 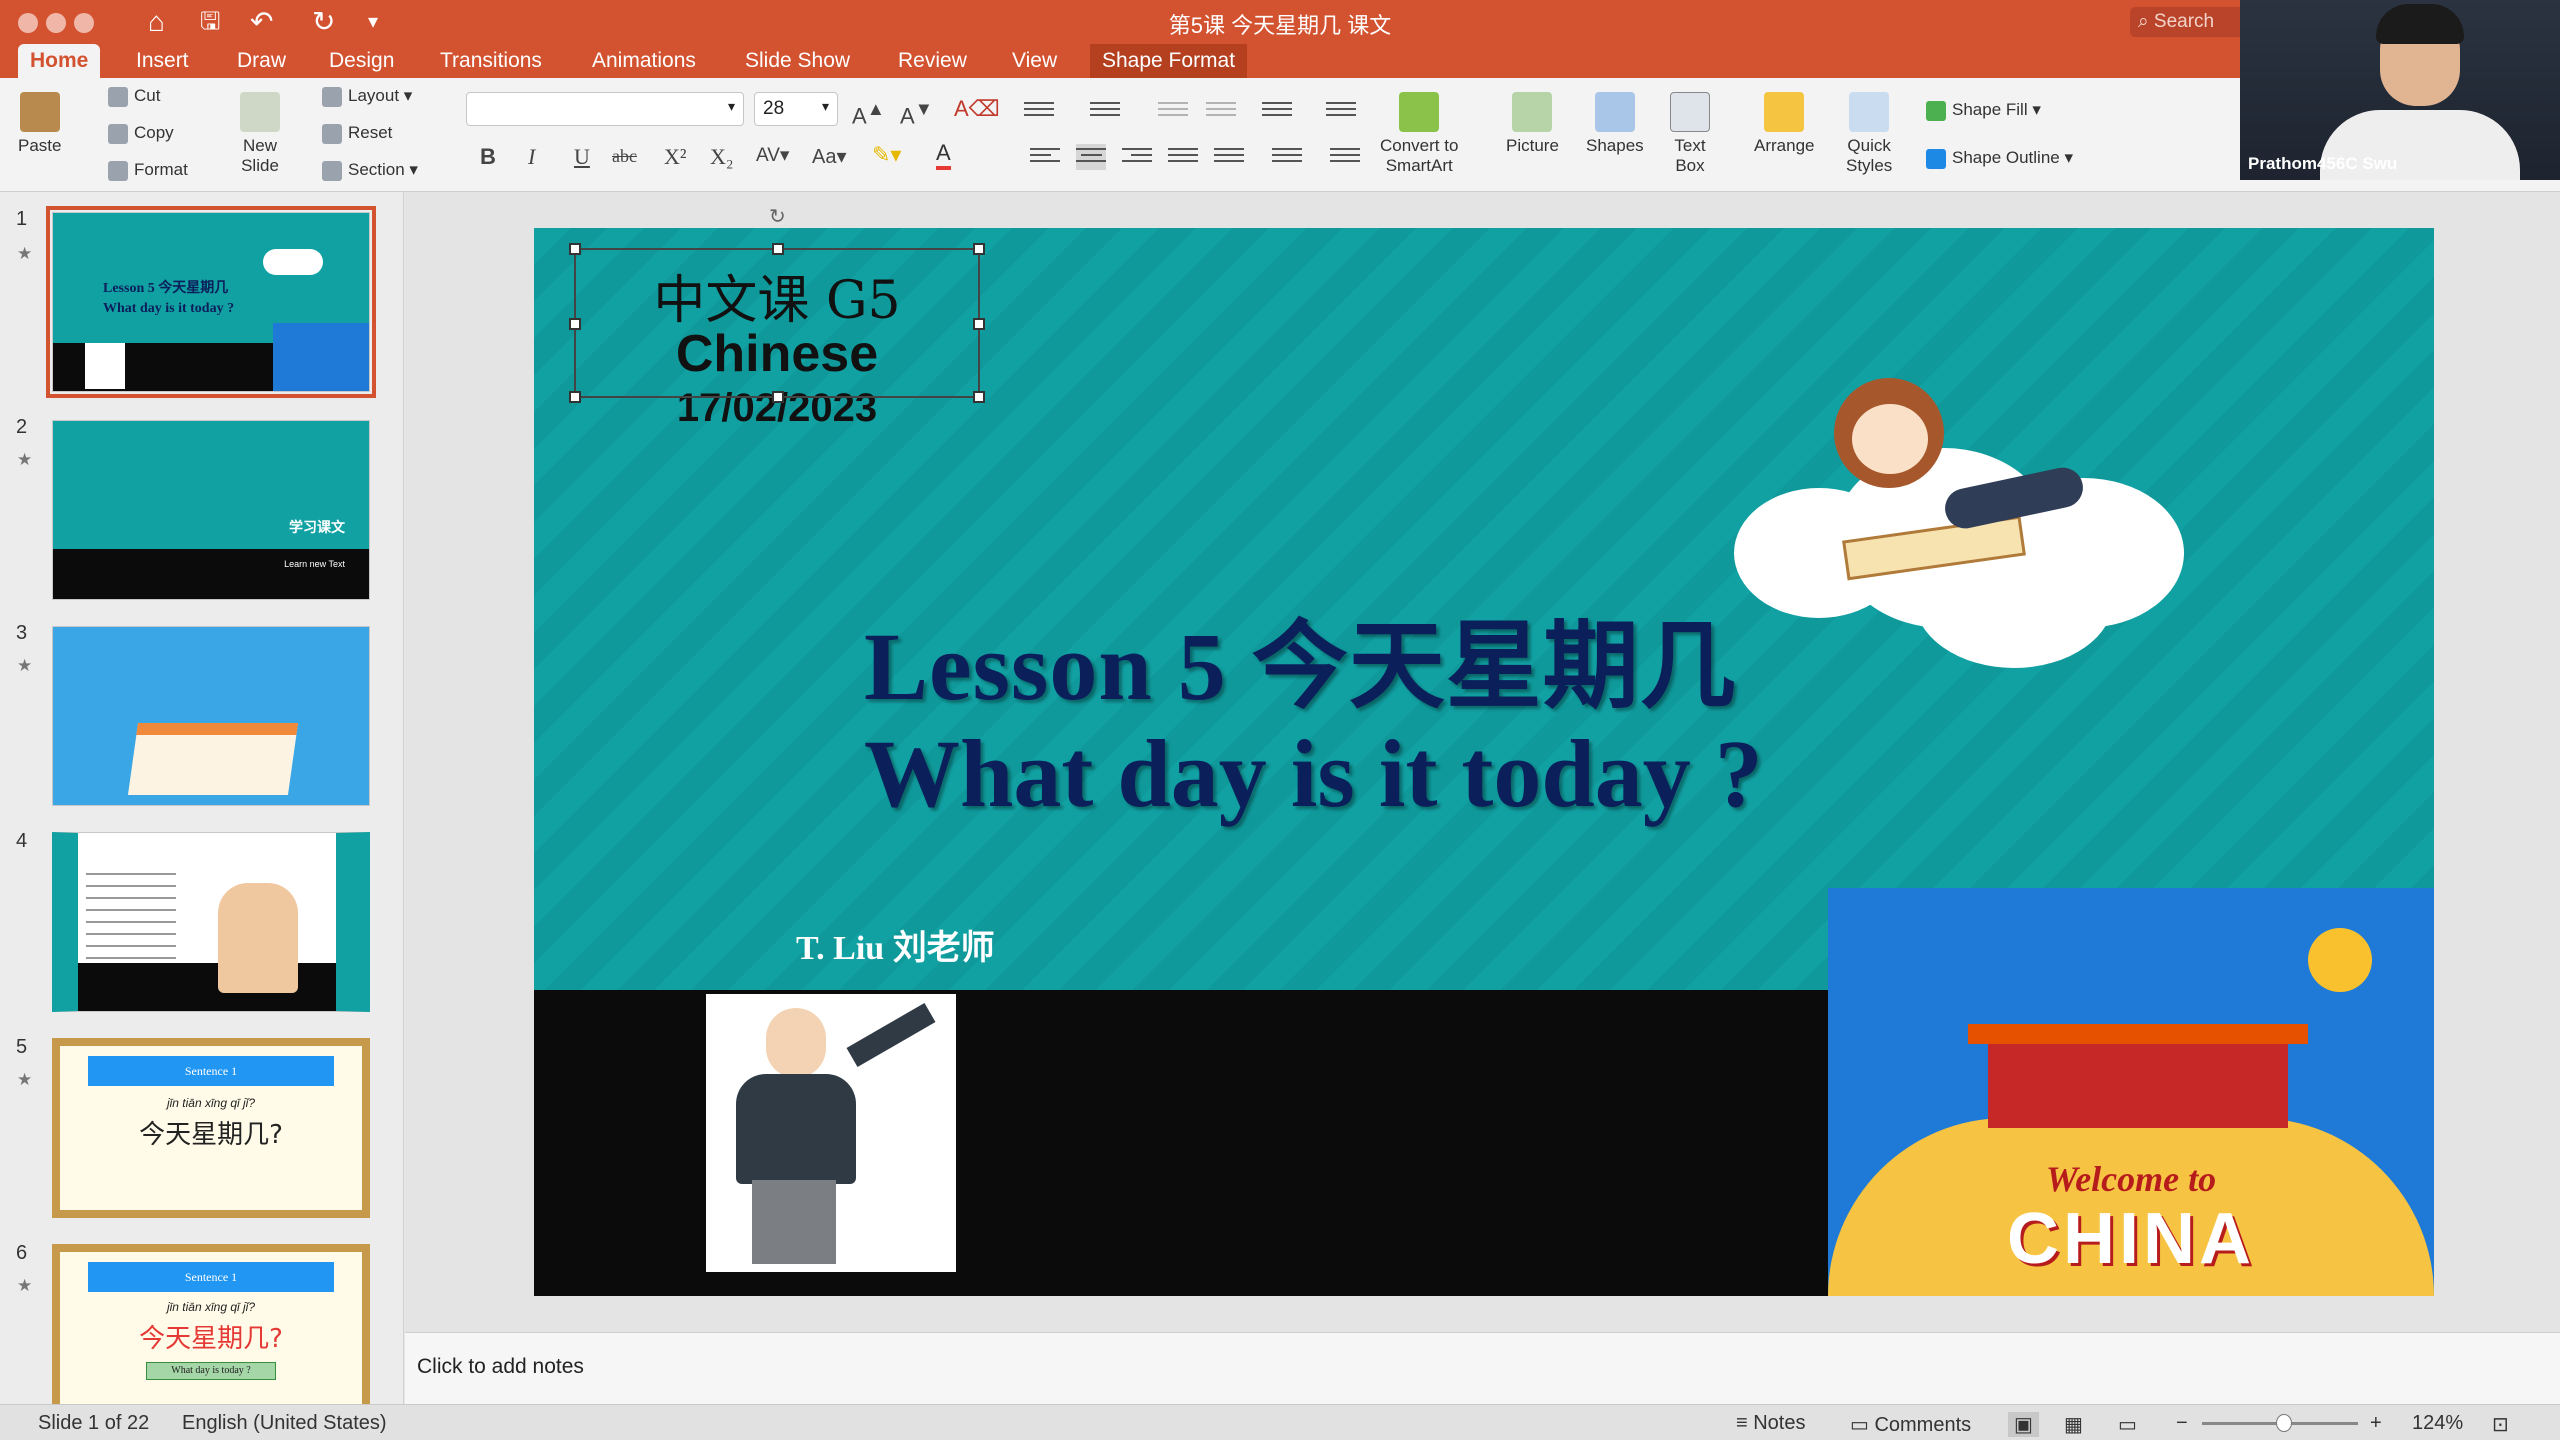 I want to click on zoom-in-button: +, so click(x=2376, y=1423).